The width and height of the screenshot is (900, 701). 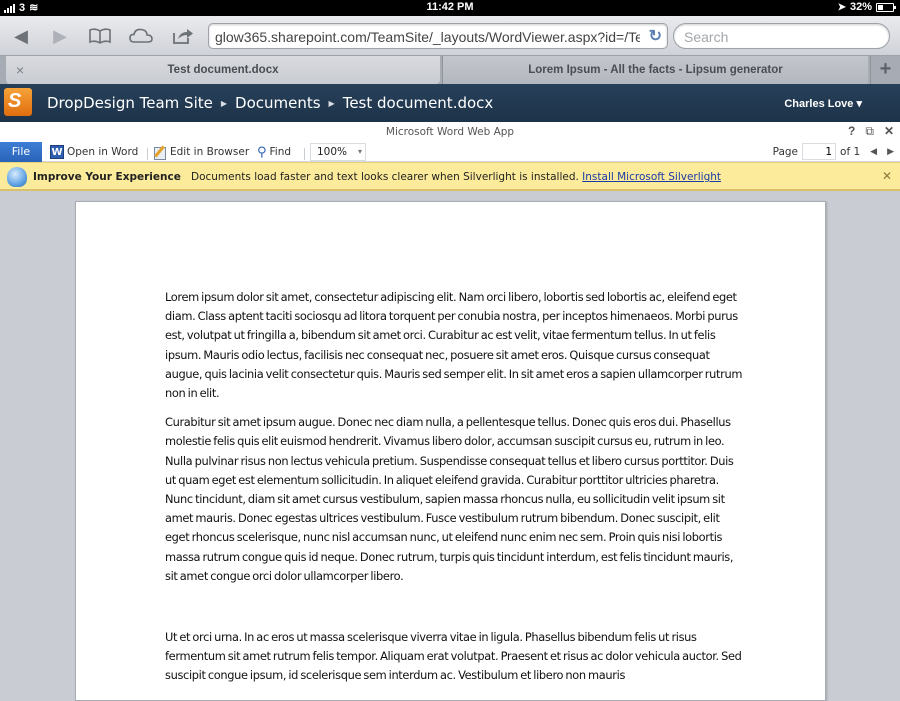 I want to click on find-button: ⚲ Find, so click(x=274, y=152).